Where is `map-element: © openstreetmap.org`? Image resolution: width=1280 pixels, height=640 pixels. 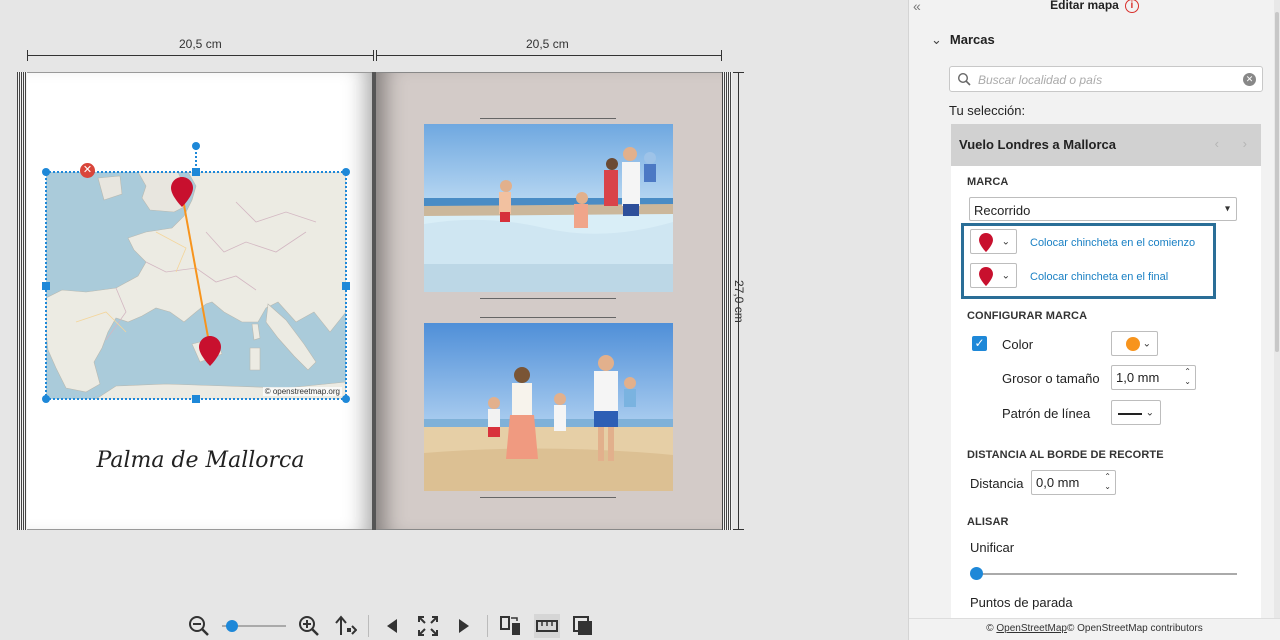
map-element: © openstreetmap.org is located at coordinates (196, 285).